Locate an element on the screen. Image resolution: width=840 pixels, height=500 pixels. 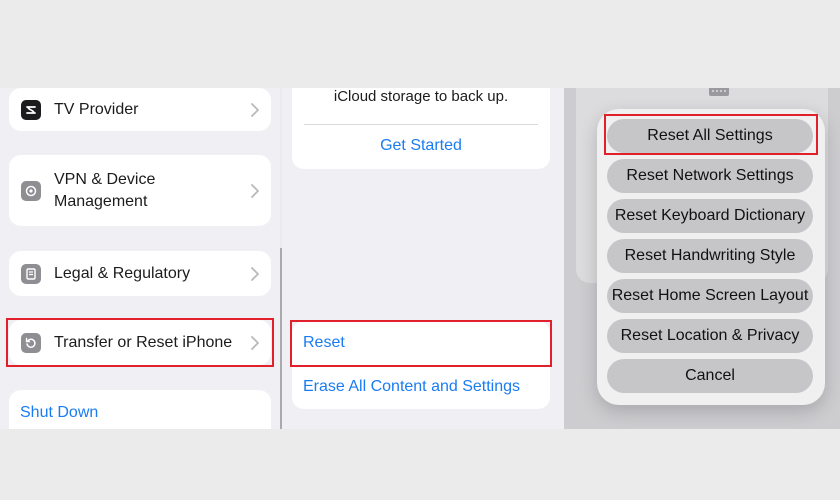
vpn-label-line2: Management is located at coordinates (101, 201).